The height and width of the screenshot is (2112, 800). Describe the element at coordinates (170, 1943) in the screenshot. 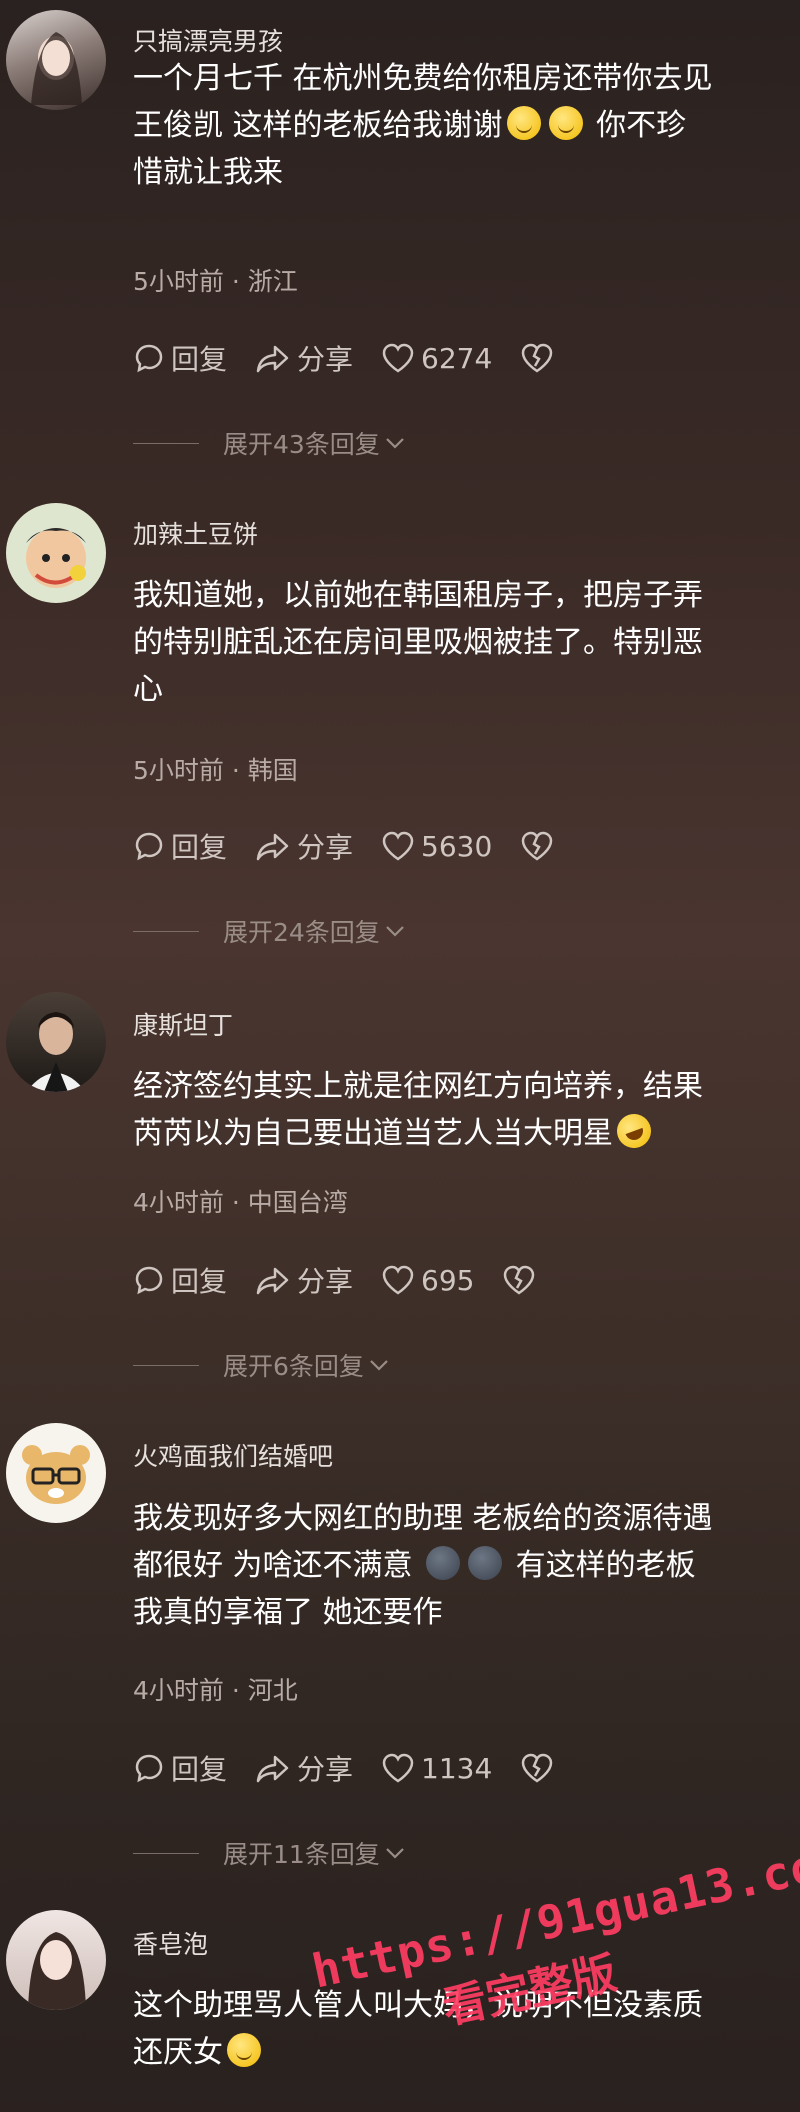

I see `username: 香皂泡` at that location.